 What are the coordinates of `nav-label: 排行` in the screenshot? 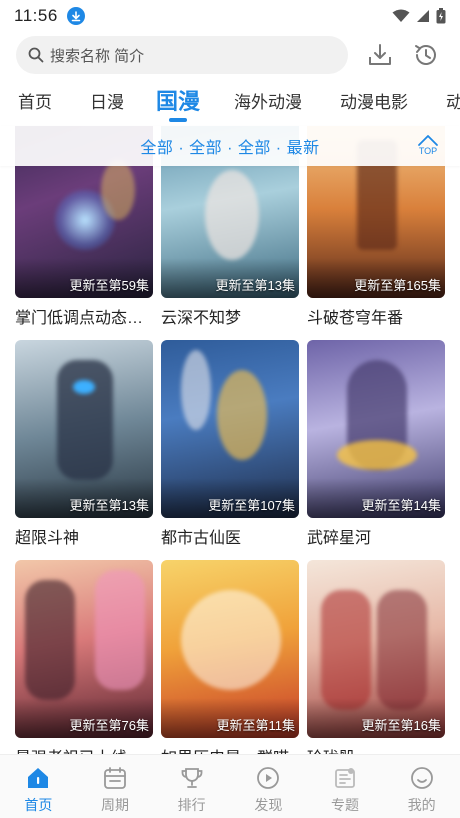 It's located at (191, 805).